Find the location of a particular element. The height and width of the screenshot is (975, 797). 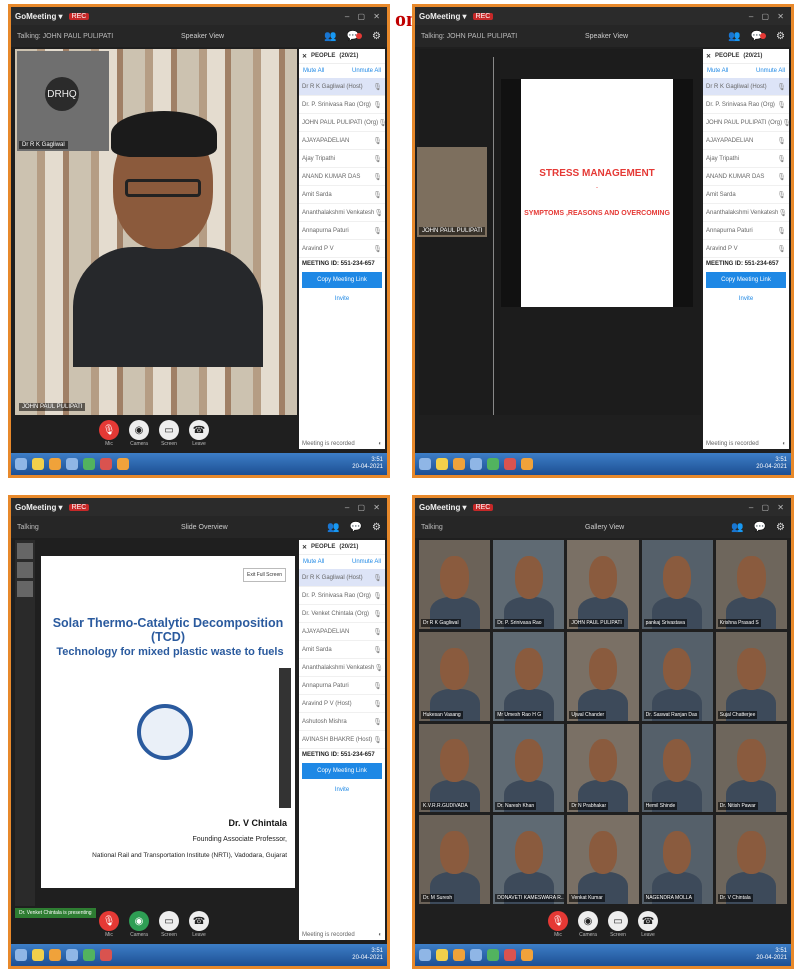

view-switcher: Speaker View is located at coordinates (202, 36).